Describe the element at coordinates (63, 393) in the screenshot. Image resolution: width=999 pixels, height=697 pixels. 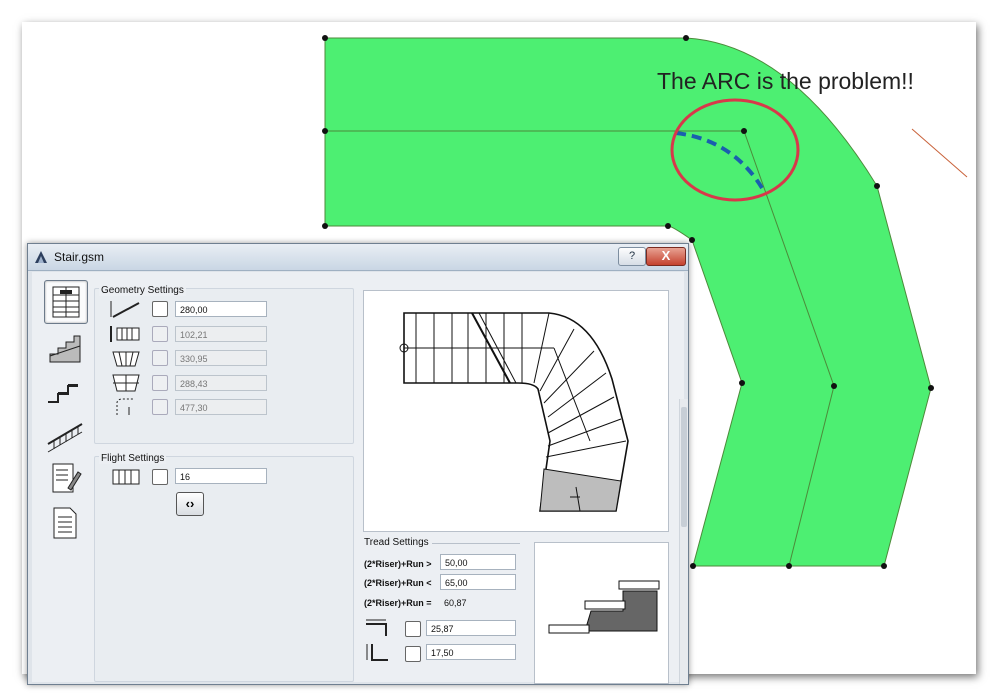
I see `tread-icon` at that location.